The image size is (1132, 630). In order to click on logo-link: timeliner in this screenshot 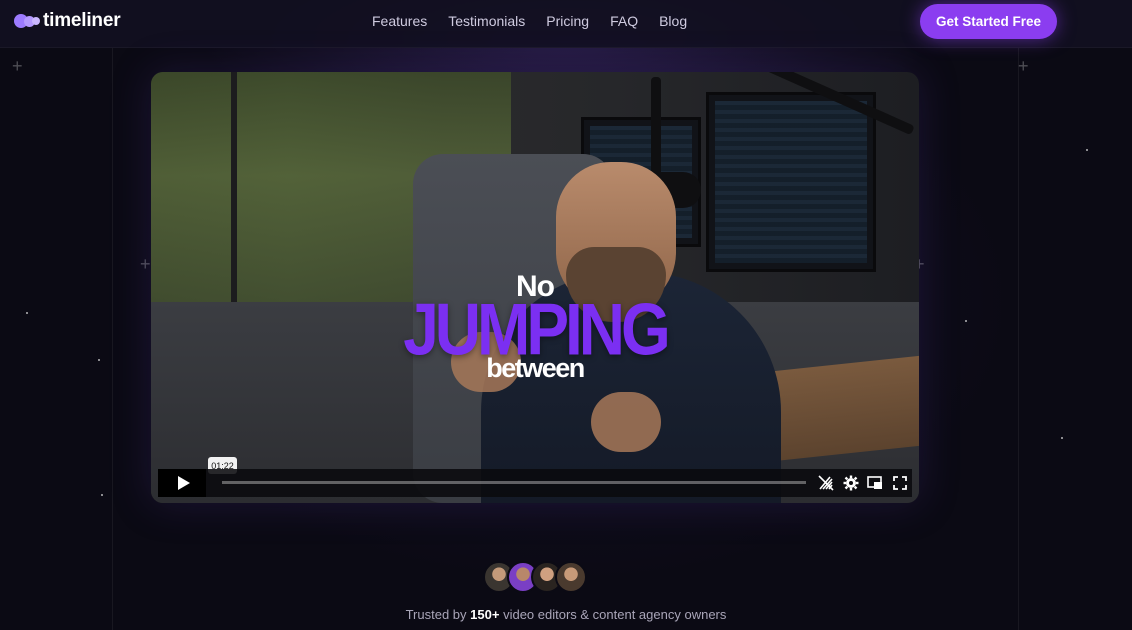, I will do `click(67, 21)`.